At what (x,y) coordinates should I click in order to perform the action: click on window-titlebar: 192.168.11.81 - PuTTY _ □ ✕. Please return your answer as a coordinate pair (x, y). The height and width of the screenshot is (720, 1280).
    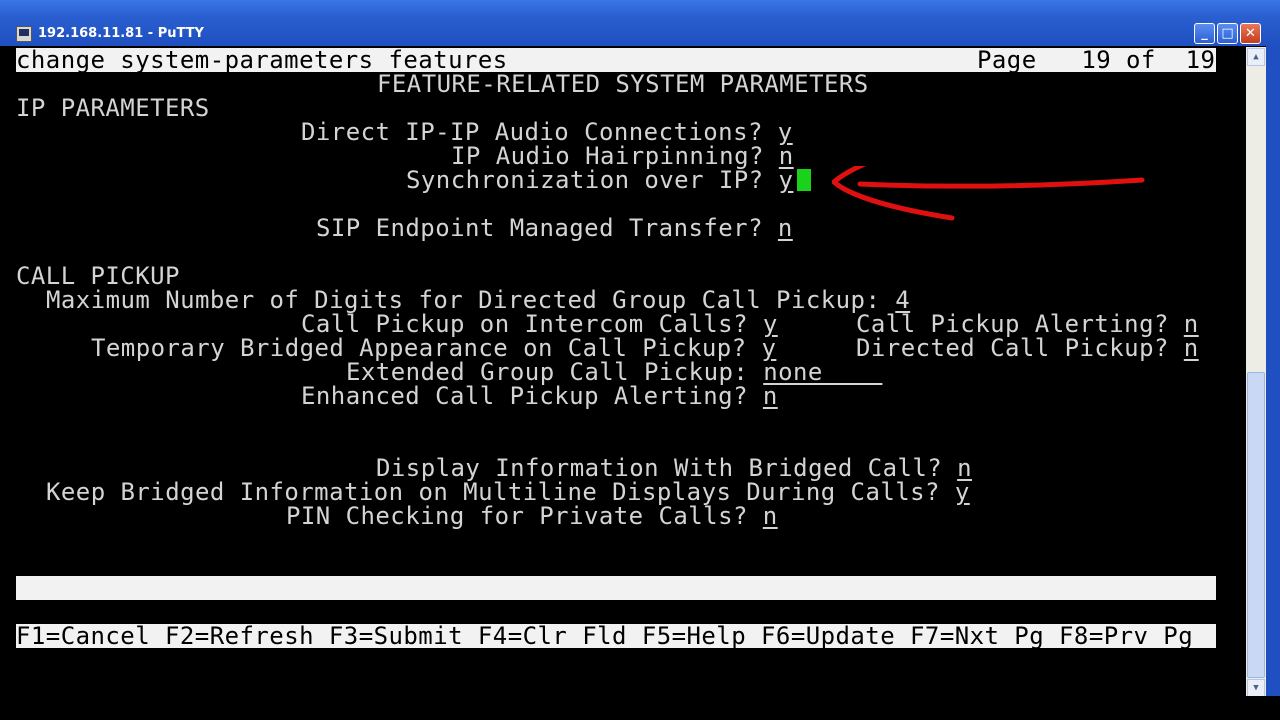
    Looking at the image, I should click on (640, 23).